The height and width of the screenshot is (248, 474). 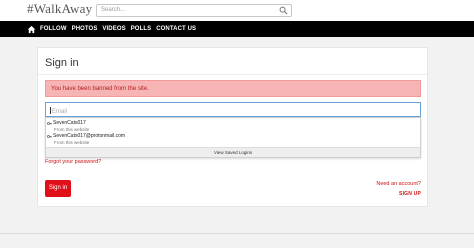 What do you see at coordinates (73, 162) in the screenshot?
I see `forgot-password-link: Forgot your password?` at bounding box center [73, 162].